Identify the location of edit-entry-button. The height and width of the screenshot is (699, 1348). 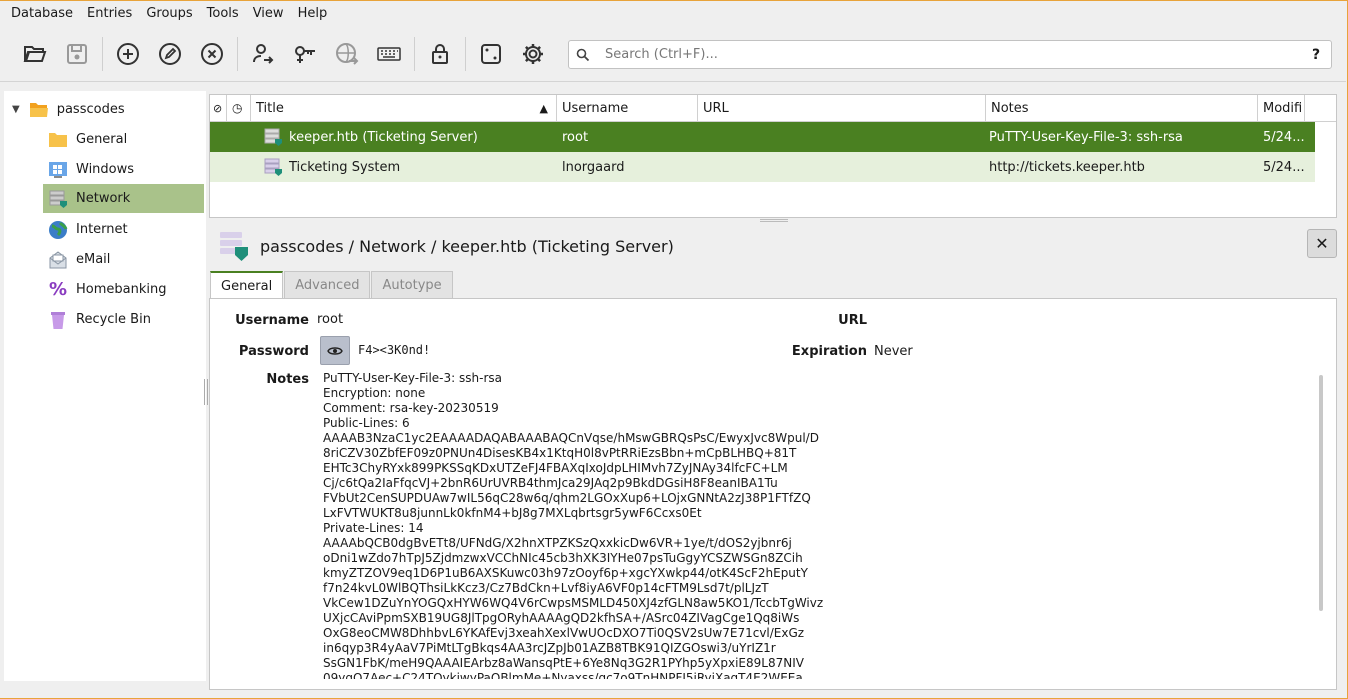
(170, 54).